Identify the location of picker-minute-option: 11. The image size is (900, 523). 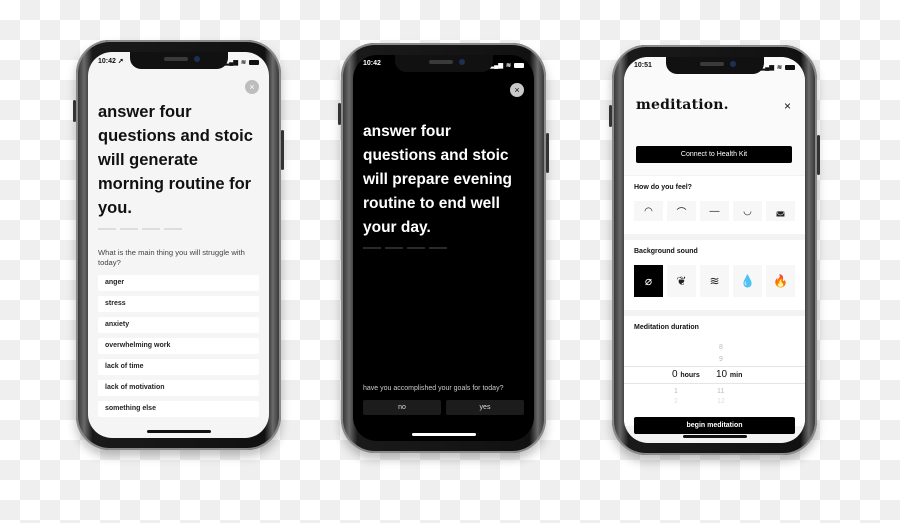
(720, 391).